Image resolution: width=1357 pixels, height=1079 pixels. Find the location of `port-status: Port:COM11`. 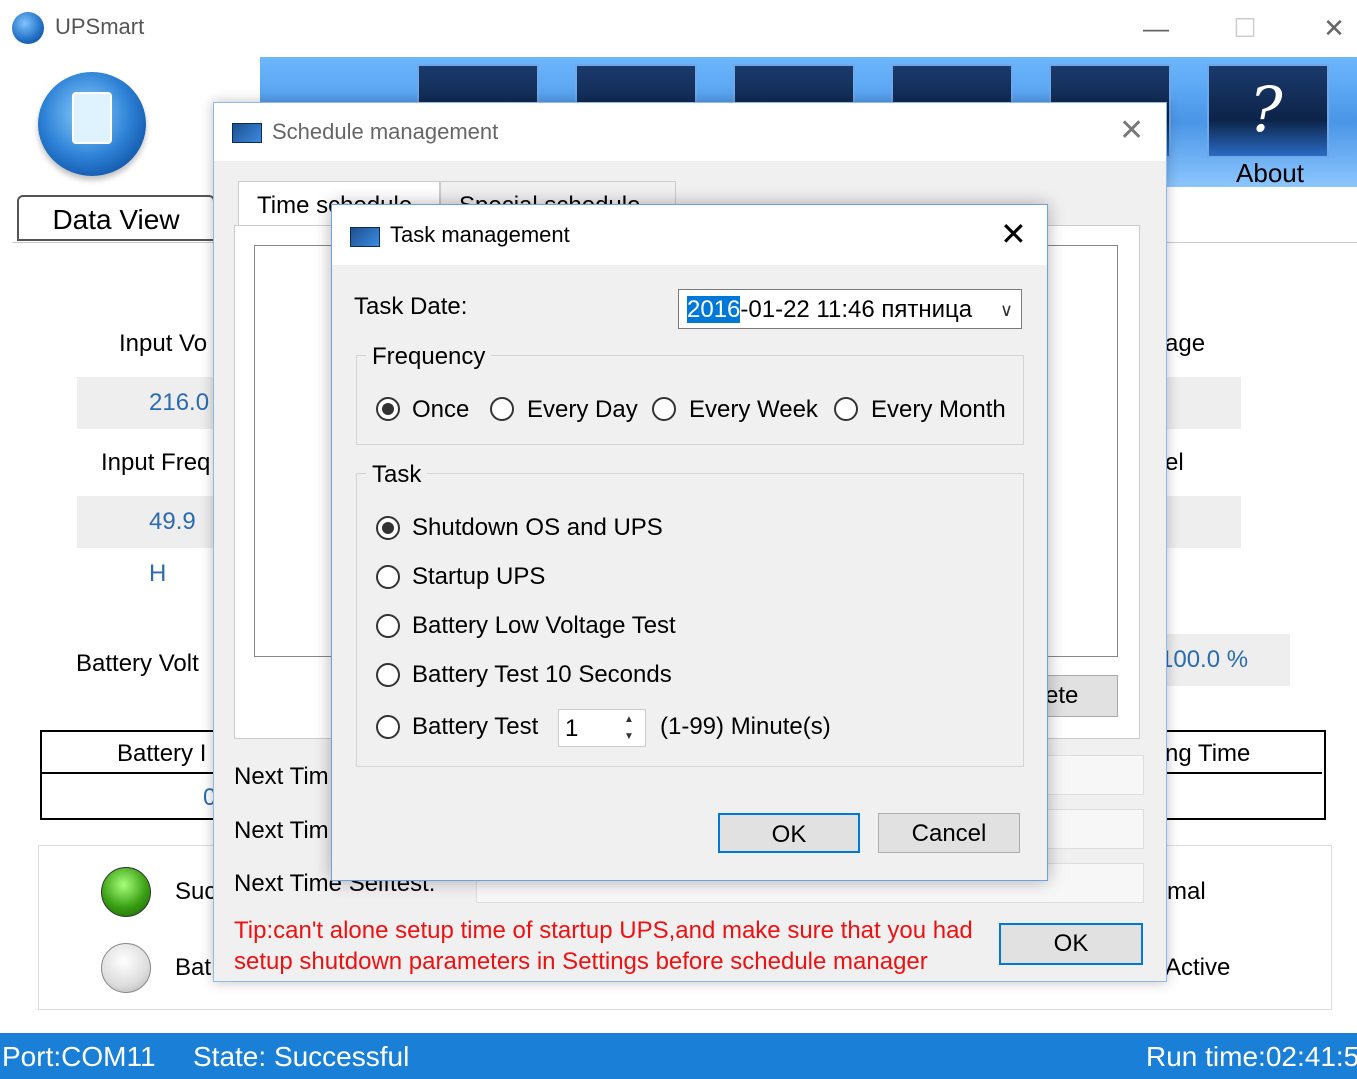

port-status: Port:COM11 is located at coordinates (79, 1056).